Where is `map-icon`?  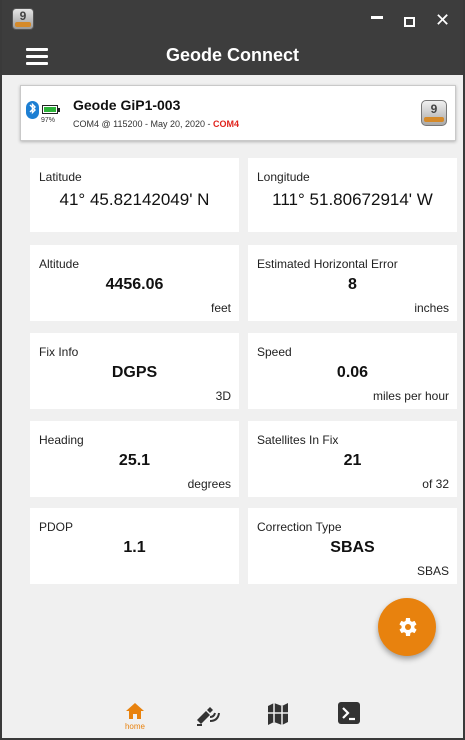
map-icon is located at coordinates (278, 714).